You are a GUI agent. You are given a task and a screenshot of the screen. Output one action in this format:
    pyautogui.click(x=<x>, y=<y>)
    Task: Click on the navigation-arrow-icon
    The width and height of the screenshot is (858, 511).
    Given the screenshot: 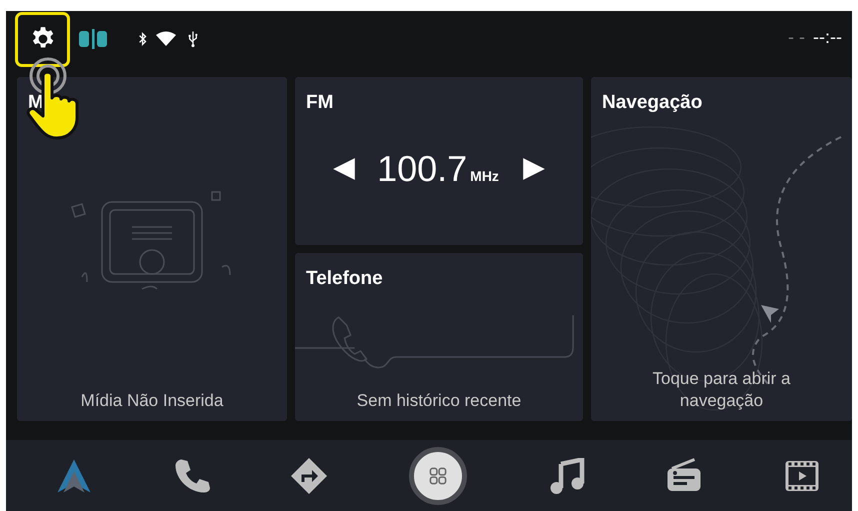 What is the action you would take?
    pyautogui.click(x=74, y=476)
    